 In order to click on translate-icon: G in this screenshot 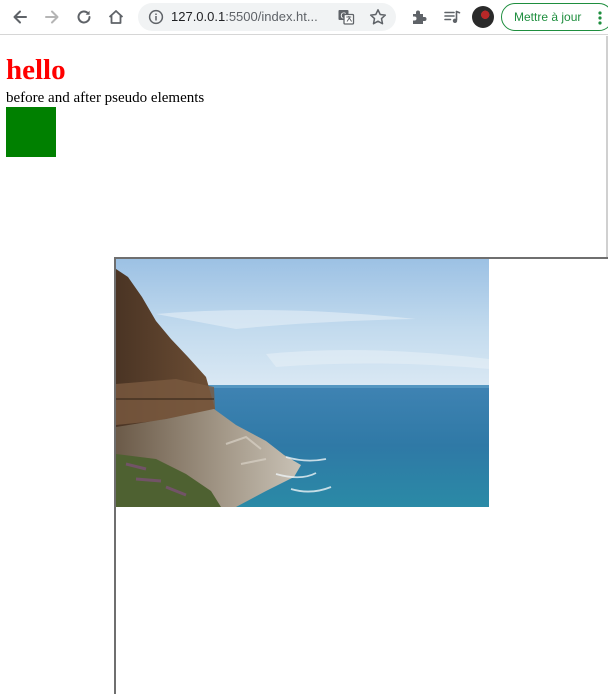, I will do `click(346, 19)`.